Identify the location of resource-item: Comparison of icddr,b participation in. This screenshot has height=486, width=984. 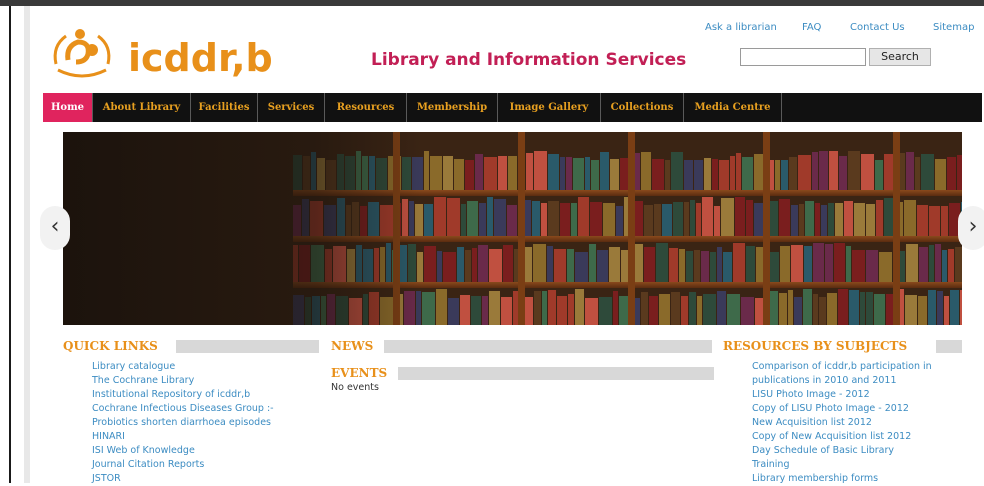
(842, 367).